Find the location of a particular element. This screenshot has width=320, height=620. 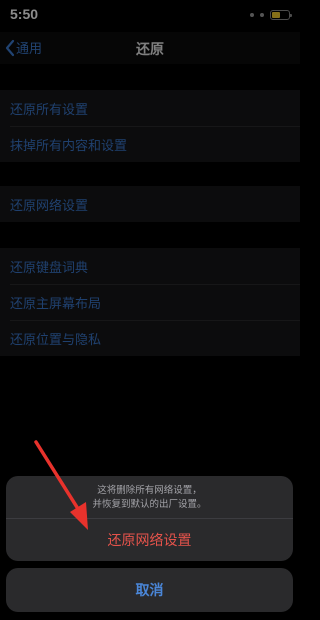

confirm-reset-network-button: 还原网络设置 is located at coordinates (149, 540).